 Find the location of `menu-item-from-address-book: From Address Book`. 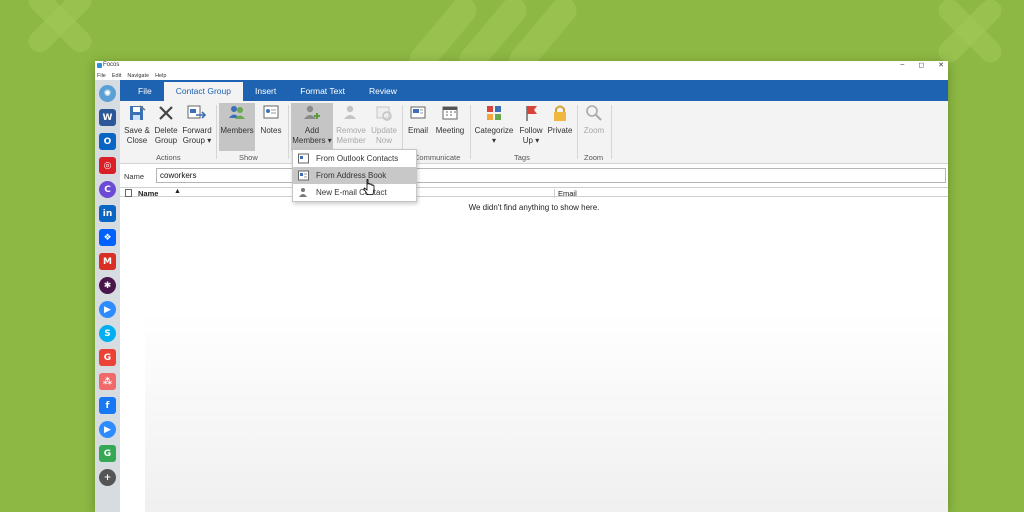

menu-item-from-address-book: From Address Book is located at coordinates (354, 175).